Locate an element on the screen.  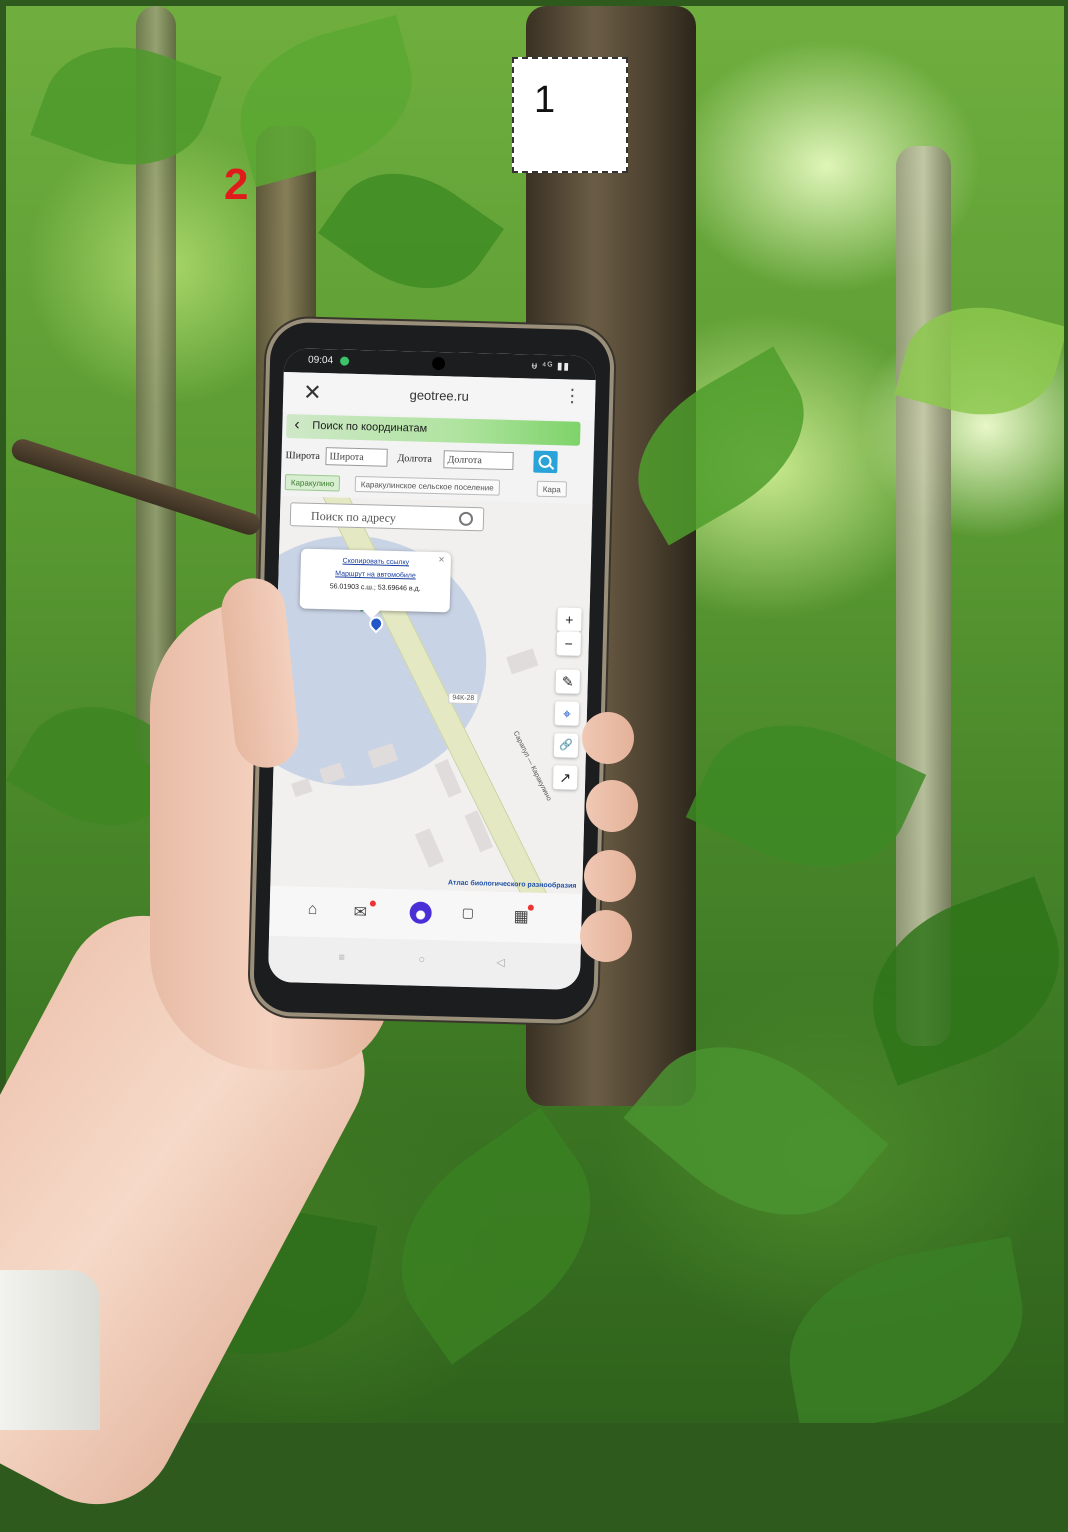
browser-toolbar: ✕ geotree.ru ⋮ is located at coordinates (439, 396).